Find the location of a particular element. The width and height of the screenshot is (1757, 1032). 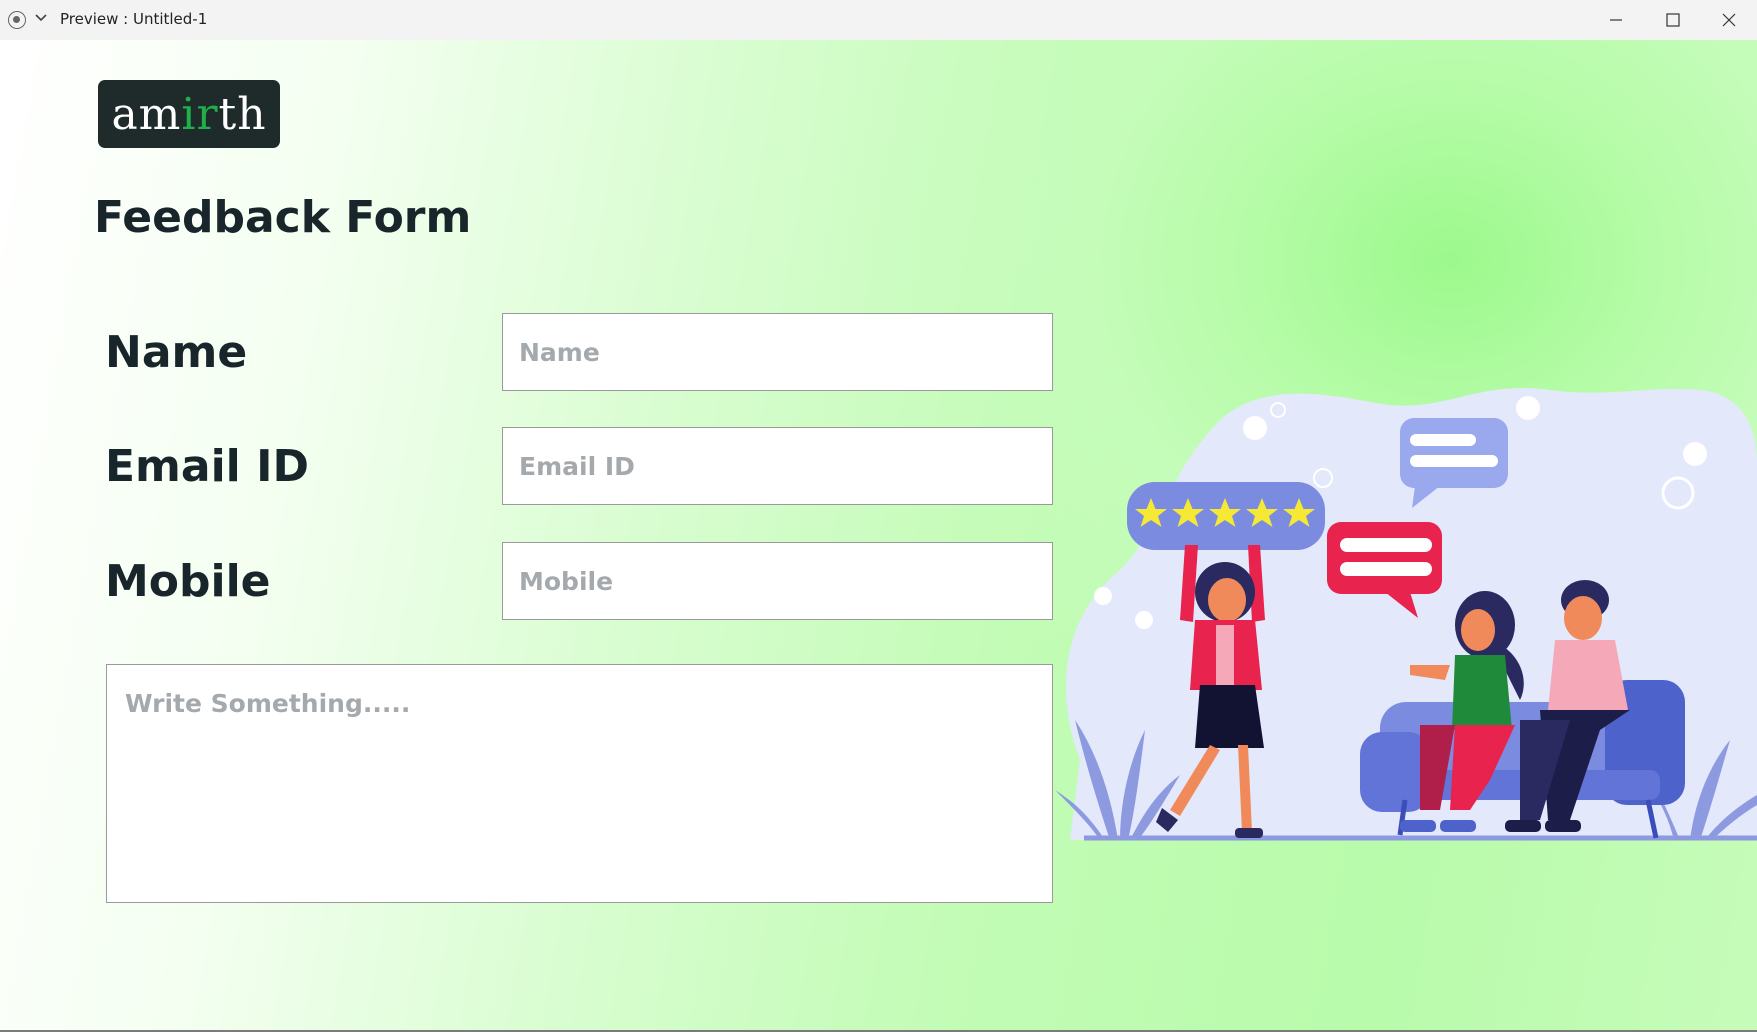

minimize-button is located at coordinates (1616, 20).